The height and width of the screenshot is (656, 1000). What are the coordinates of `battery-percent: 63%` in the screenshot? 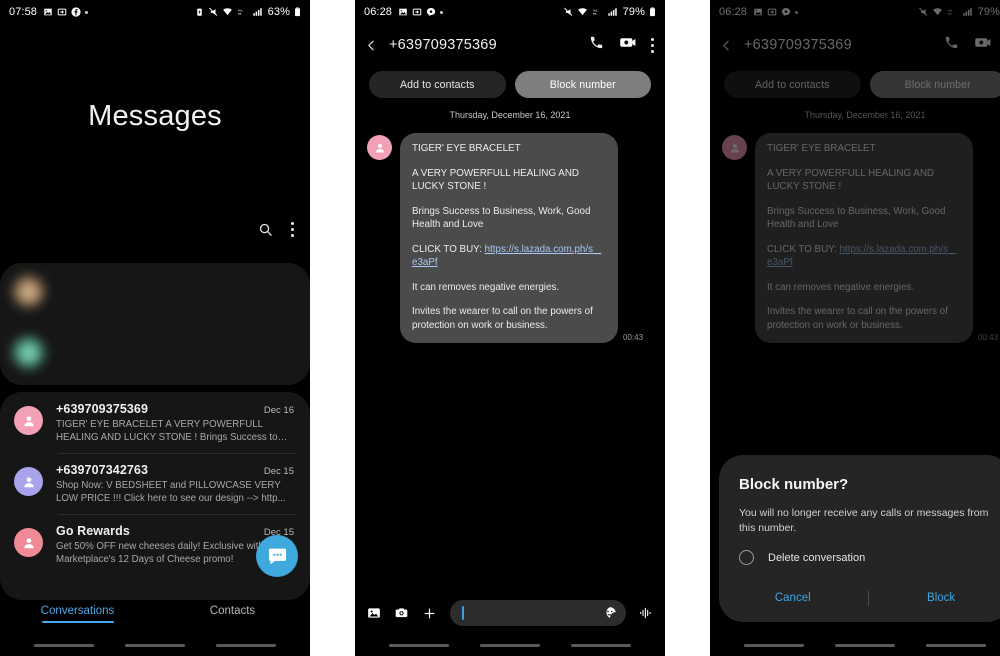 It's located at (278, 12).